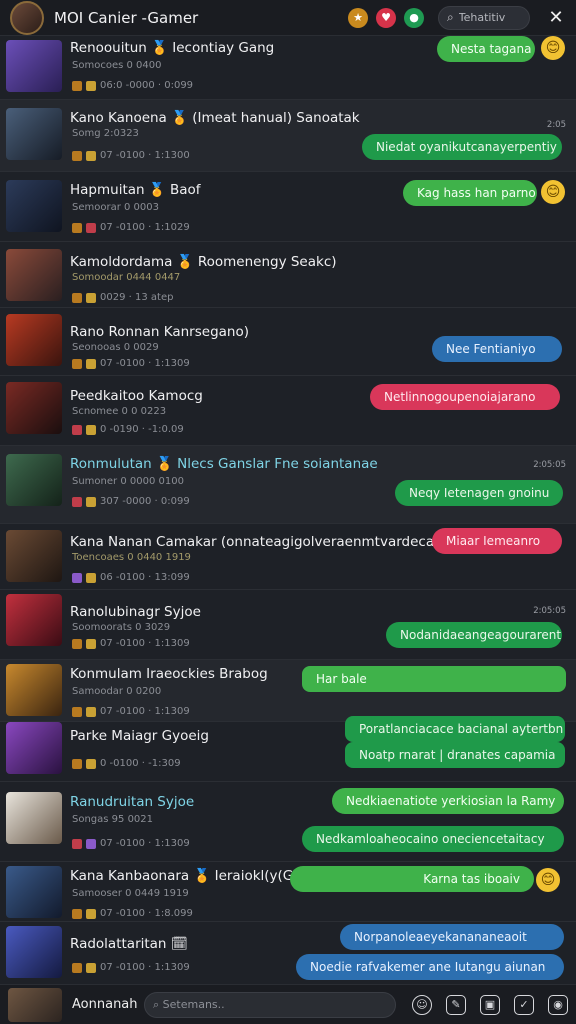  What do you see at coordinates (412, 879) in the screenshot?
I see `message-bubble: Karna tas iboaiv` at bounding box center [412, 879].